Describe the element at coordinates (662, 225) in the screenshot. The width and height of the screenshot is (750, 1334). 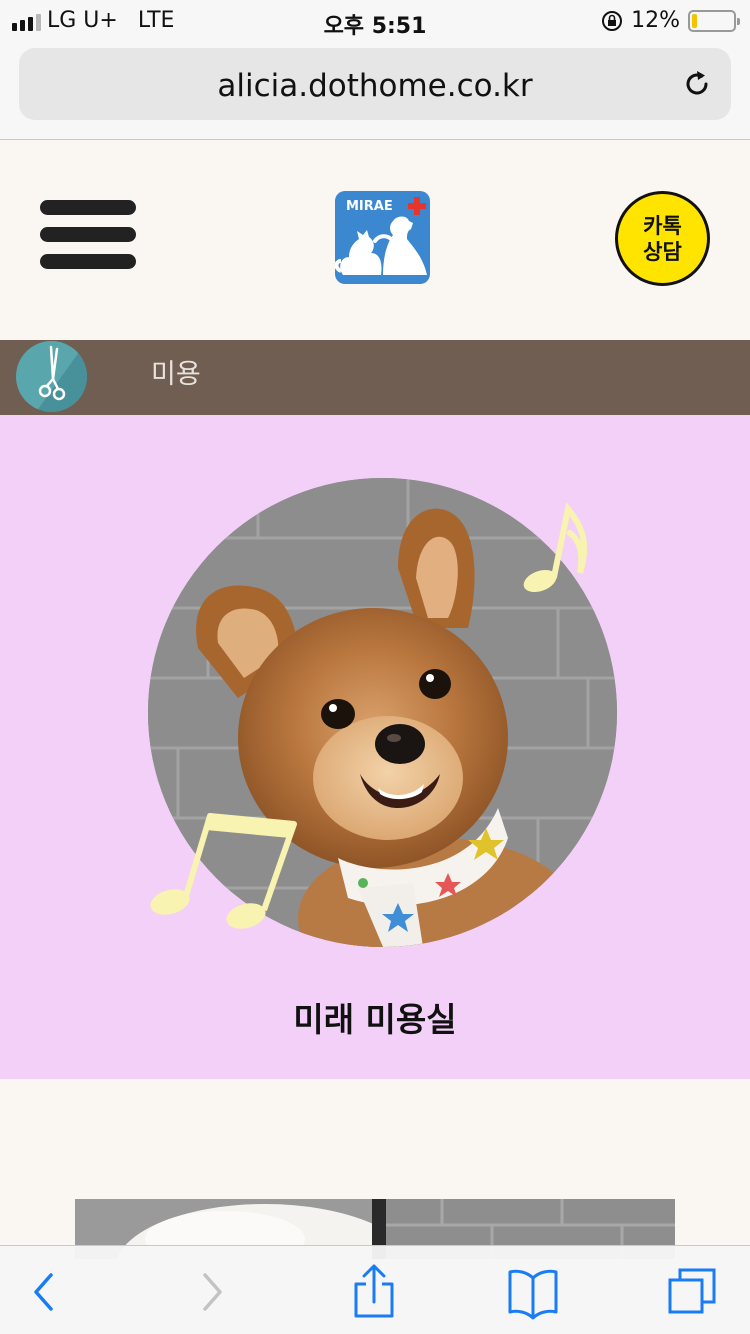
I see `kakao-label-line1: 카톡` at that location.